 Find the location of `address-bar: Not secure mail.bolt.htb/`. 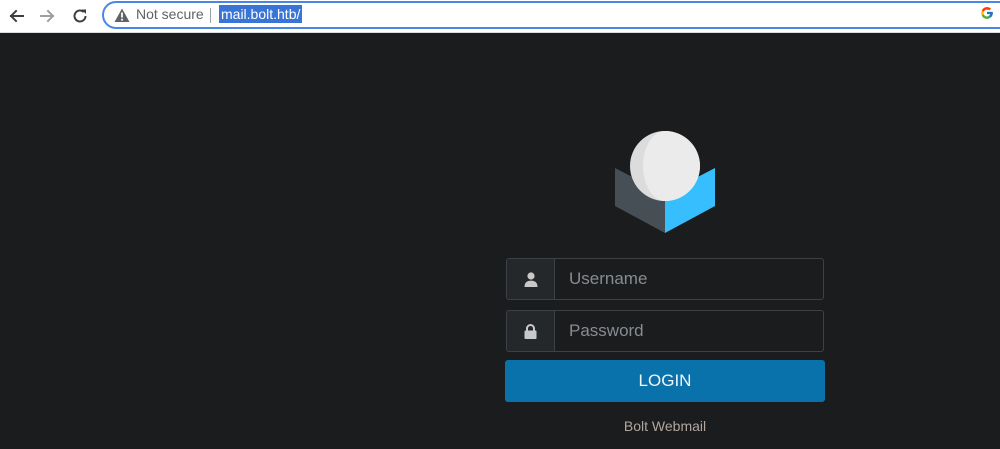

address-bar: Not secure mail.bolt.htb/ is located at coordinates (551, 15).